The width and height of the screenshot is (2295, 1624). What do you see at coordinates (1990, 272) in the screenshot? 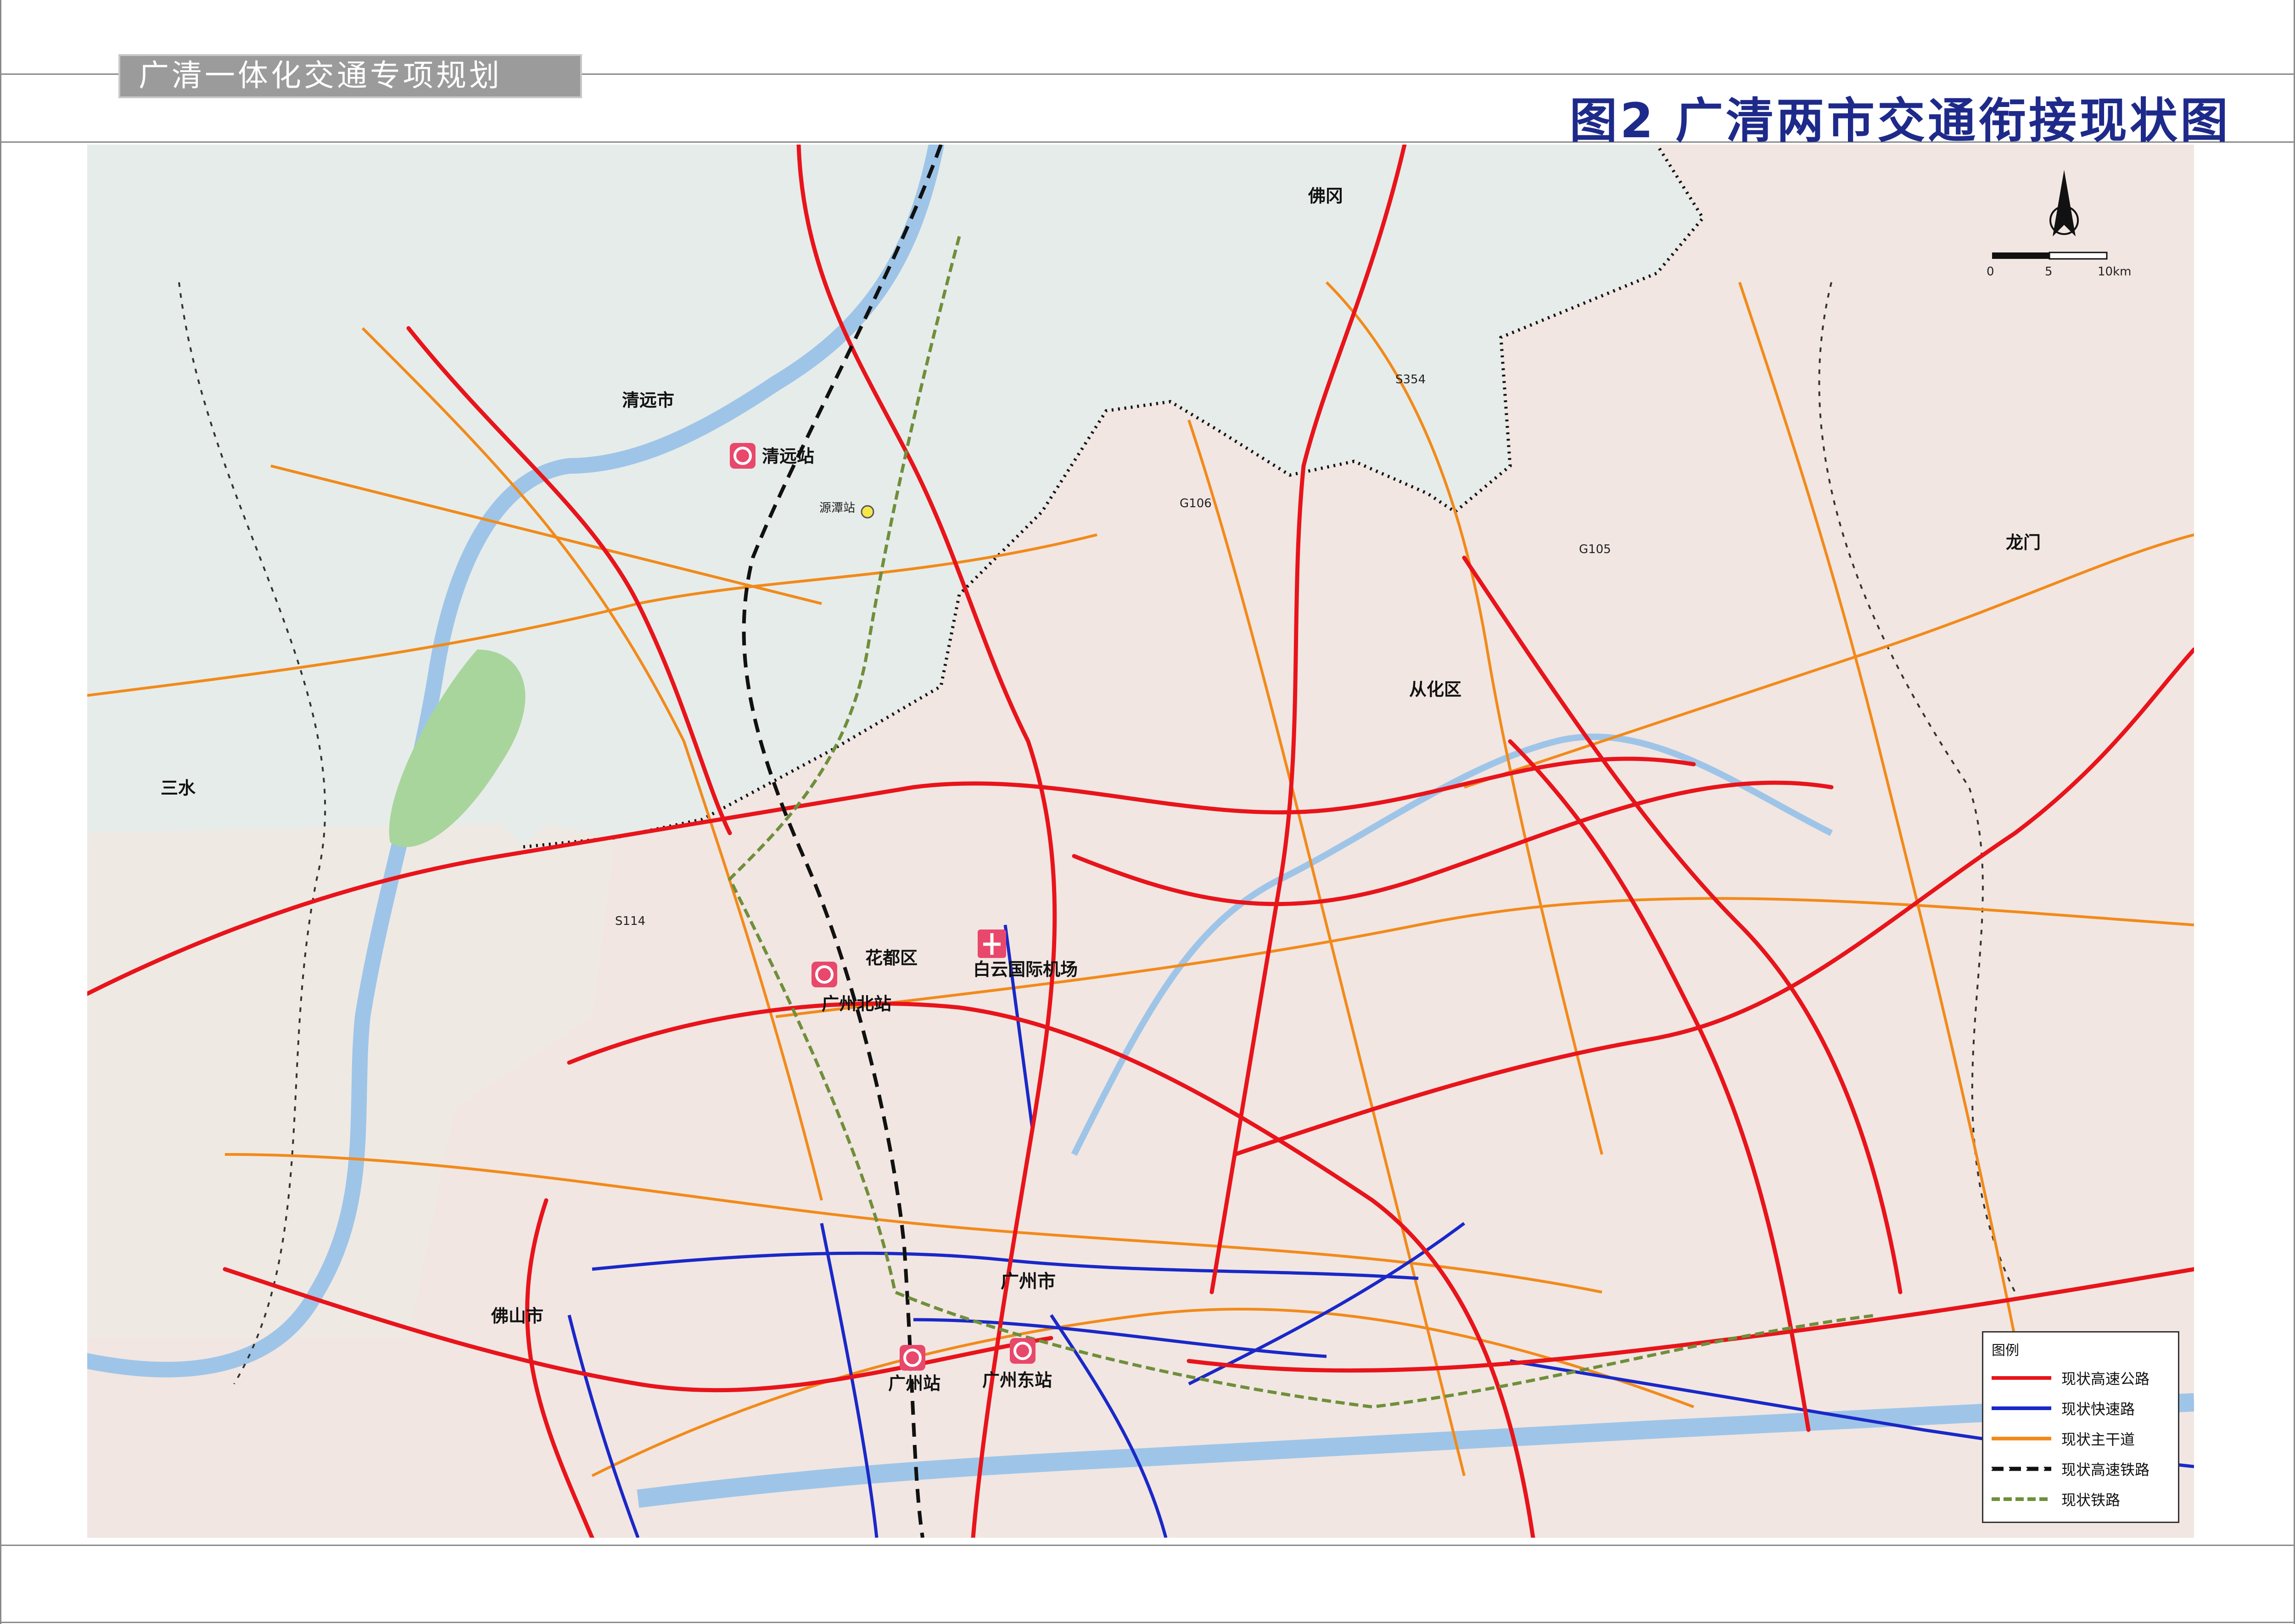
I see `scale-tick-0: 0` at bounding box center [1990, 272].